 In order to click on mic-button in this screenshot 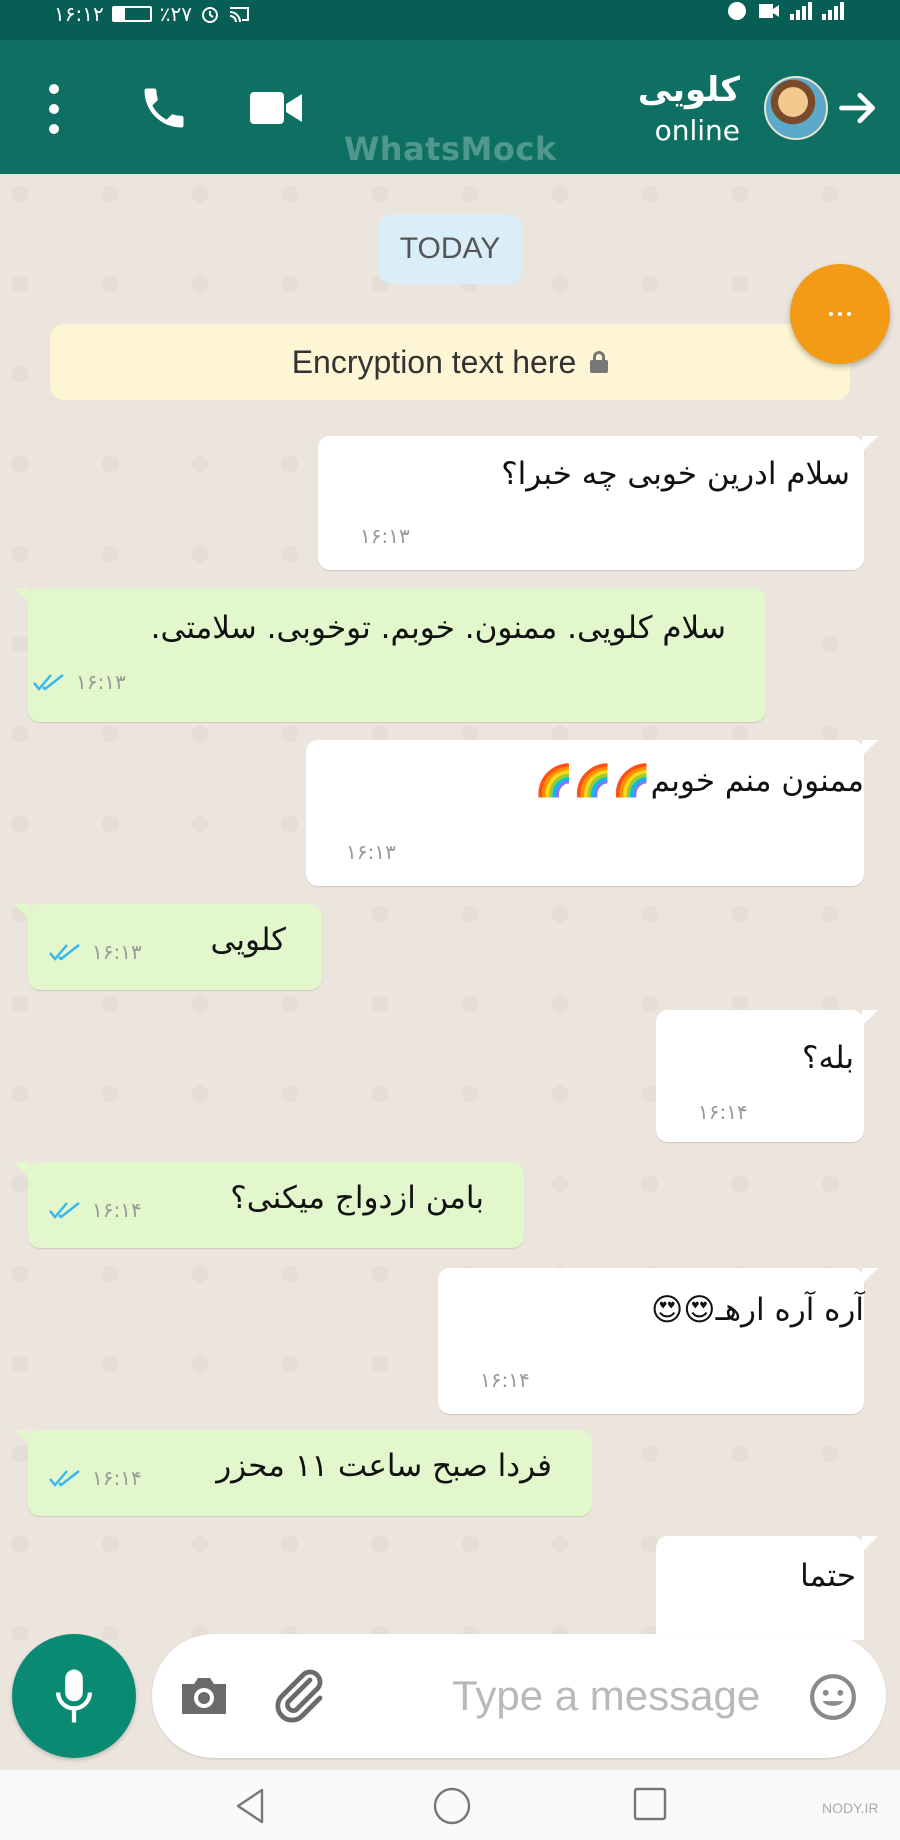, I will do `click(74, 1696)`.